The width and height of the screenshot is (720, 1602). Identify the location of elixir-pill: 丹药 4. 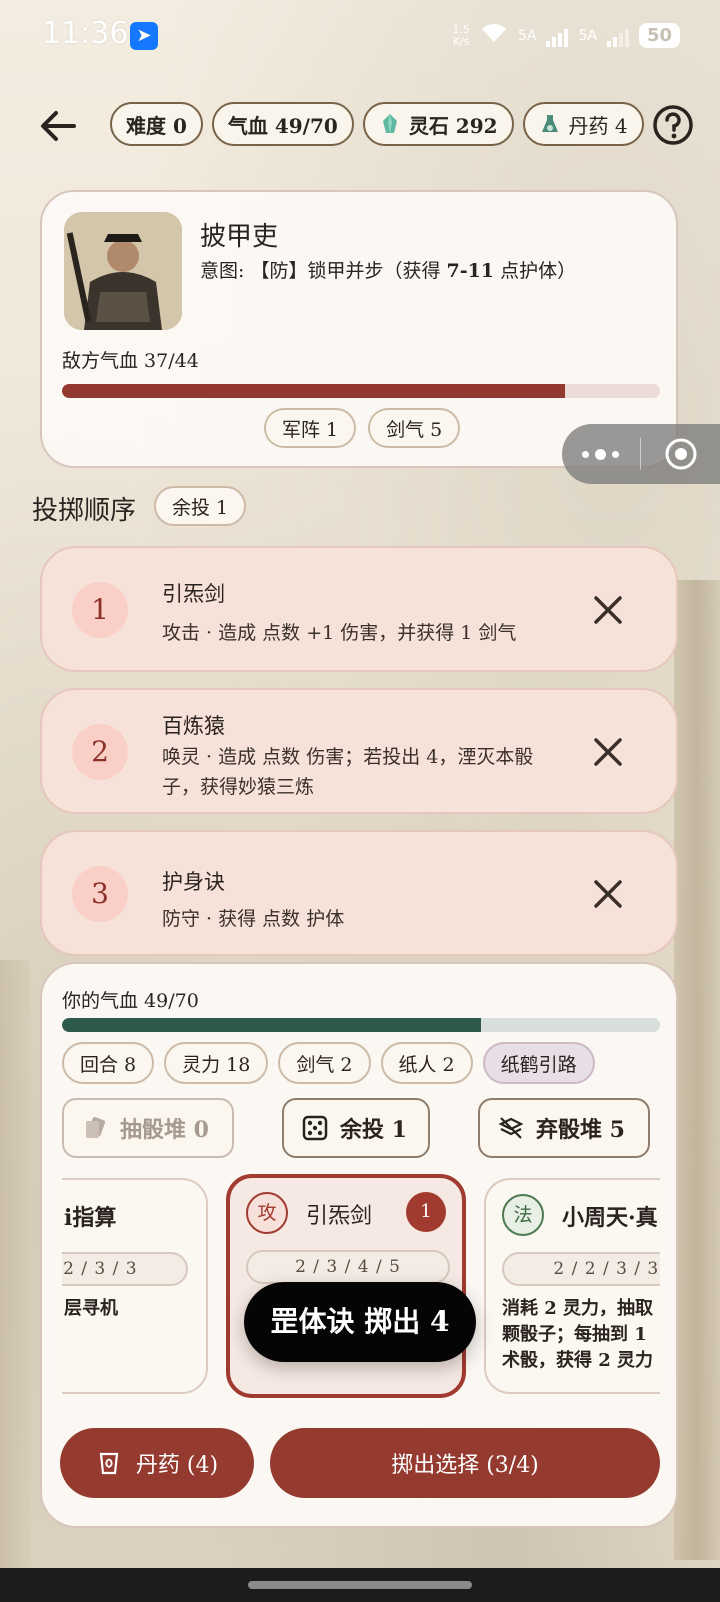
(583, 124).